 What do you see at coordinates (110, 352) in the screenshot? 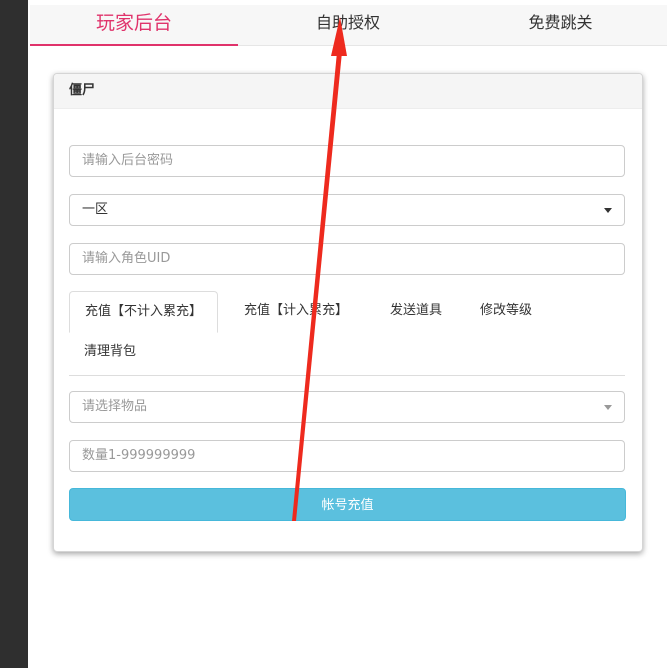
I see `tab-clear-bag: 清理背包` at bounding box center [110, 352].